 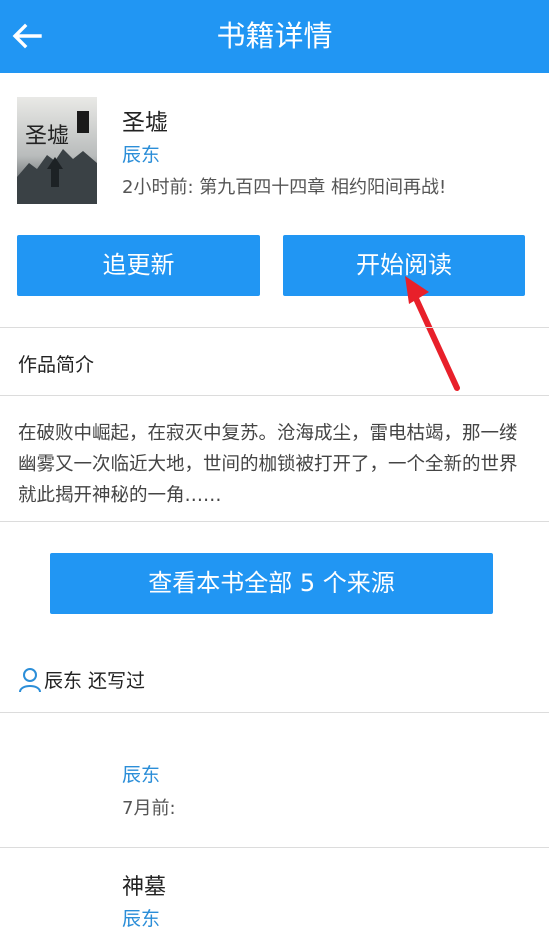 I want to click on latest-chapter: 2小时前: 第九百四十四章 相约阳间再战!, so click(x=284, y=186).